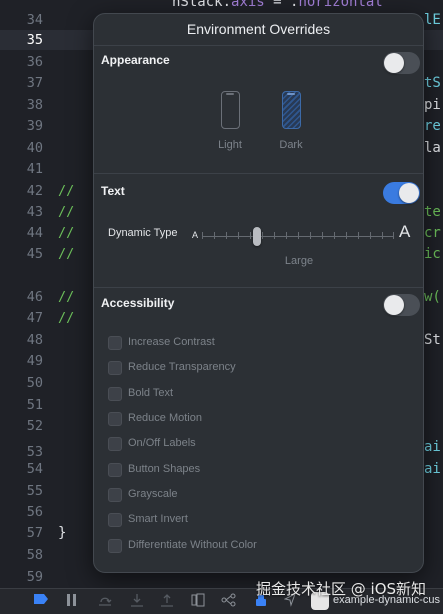  Describe the element at coordinates (258, 30) in the screenshot. I see `popover-title: Environment Overrides` at that location.